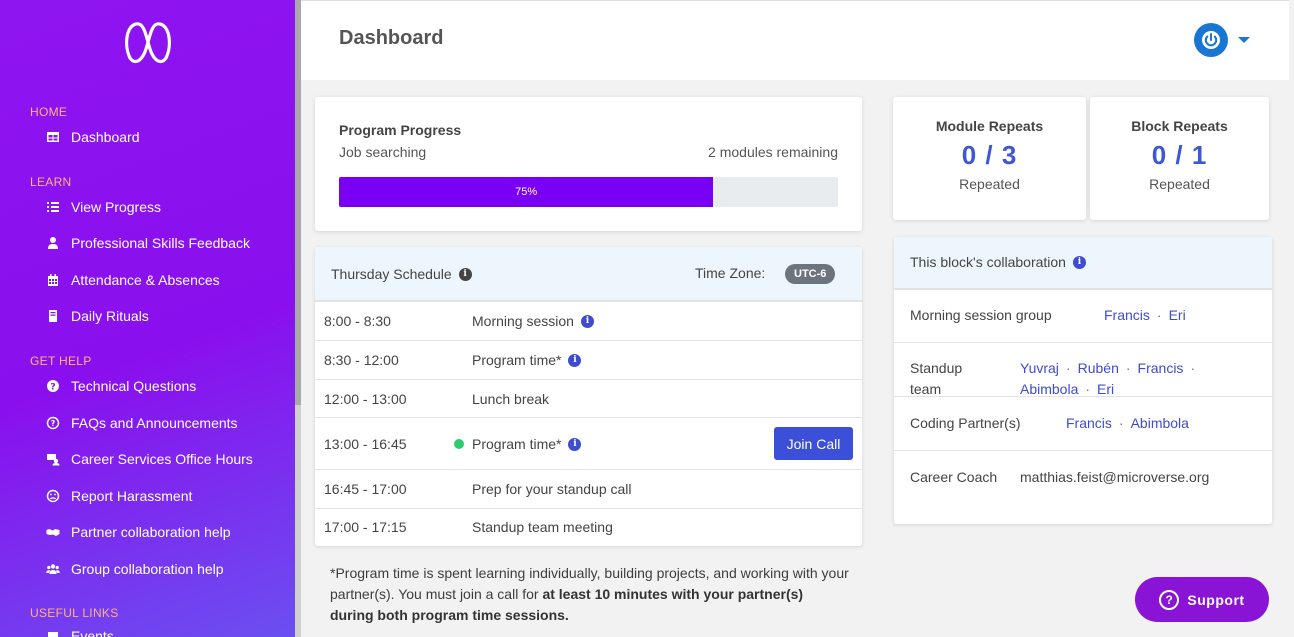 This screenshot has width=1294, height=637. What do you see at coordinates (154, 423) in the screenshot?
I see `sidebar-item-label: FAQs and Announcements` at bounding box center [154, 423].